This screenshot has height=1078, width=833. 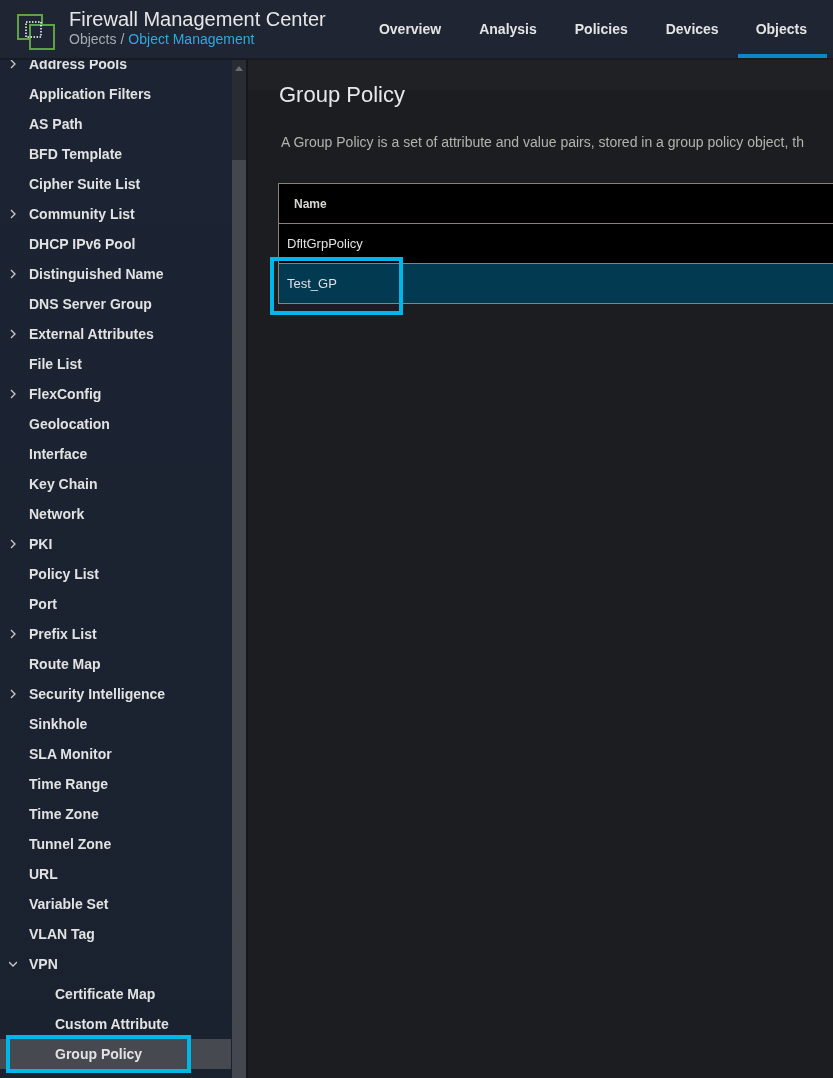 What do you see at coordinates (115, 694) in the screenshot?
I see `sidebar-item: Security Intelligence` at bounding box center [115, 694].